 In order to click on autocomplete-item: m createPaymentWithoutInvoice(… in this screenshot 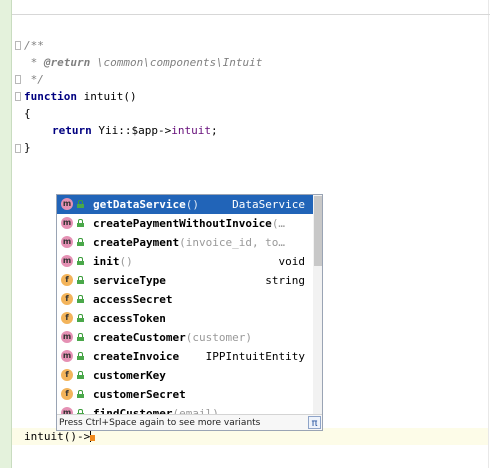, I will do `click(185, 223)`.